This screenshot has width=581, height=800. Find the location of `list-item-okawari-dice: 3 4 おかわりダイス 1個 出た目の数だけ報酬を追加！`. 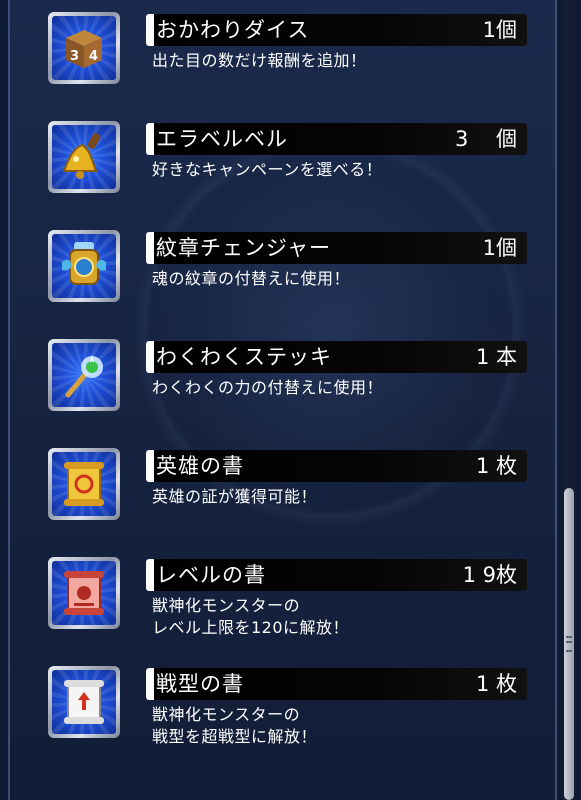

list-item-okawari-dice: 3 4 おかわりダイス 1個 出た目の数だけ報酬を追加！ is located at coordinates (288, 57).